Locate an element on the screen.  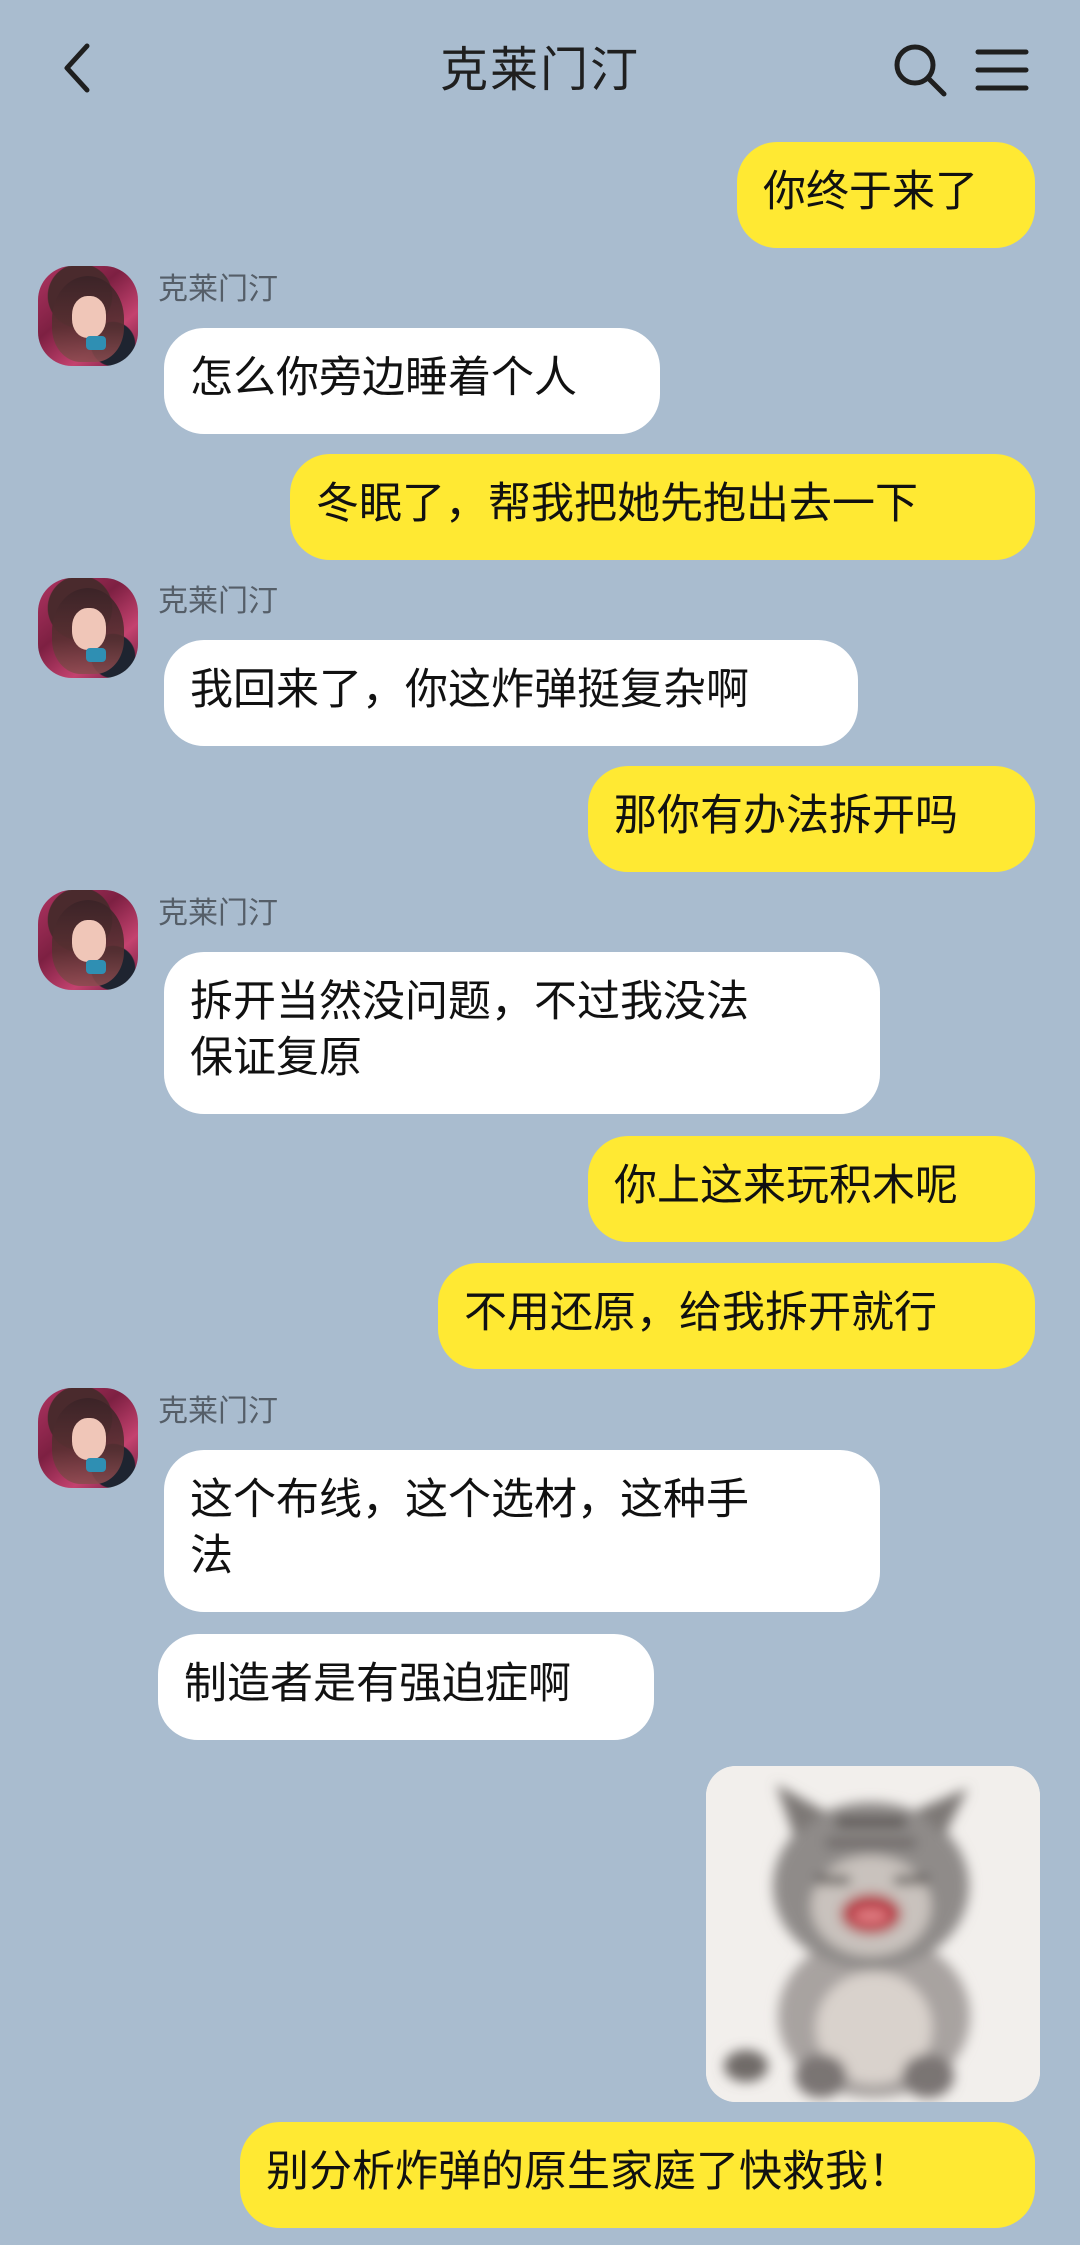
menu-button is located at coordinates (1002, 70).